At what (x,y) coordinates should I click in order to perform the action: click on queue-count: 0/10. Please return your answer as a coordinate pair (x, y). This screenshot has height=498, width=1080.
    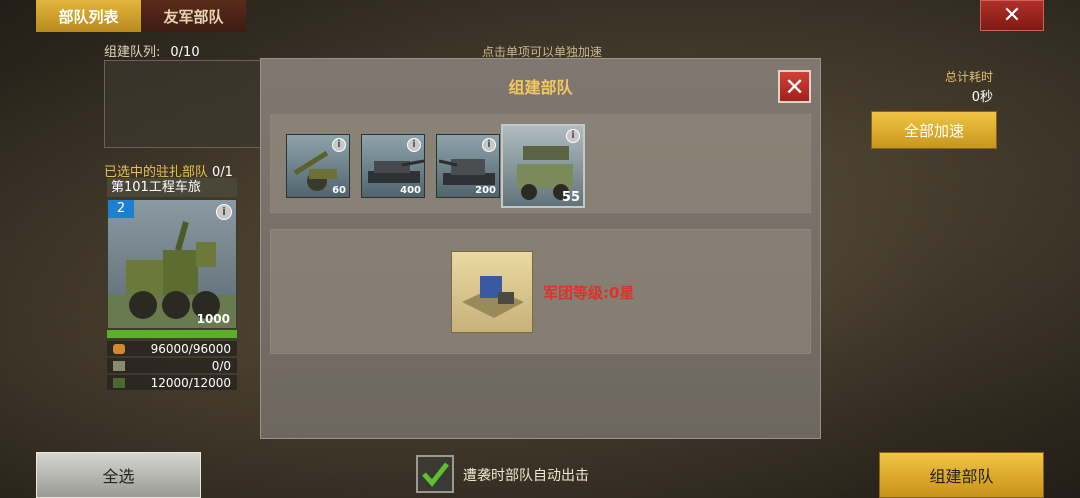
    Looking at the image, I should click on (185, 52).